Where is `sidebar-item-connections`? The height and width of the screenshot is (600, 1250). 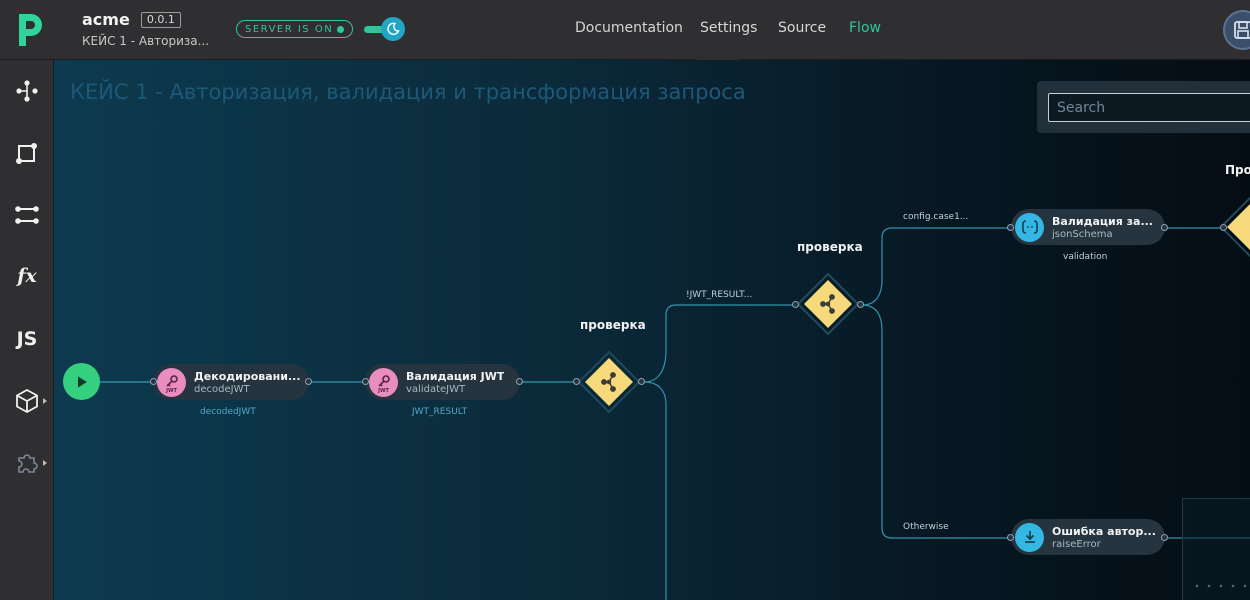 sidebar-item-connections is located at coordinates (27, 215).